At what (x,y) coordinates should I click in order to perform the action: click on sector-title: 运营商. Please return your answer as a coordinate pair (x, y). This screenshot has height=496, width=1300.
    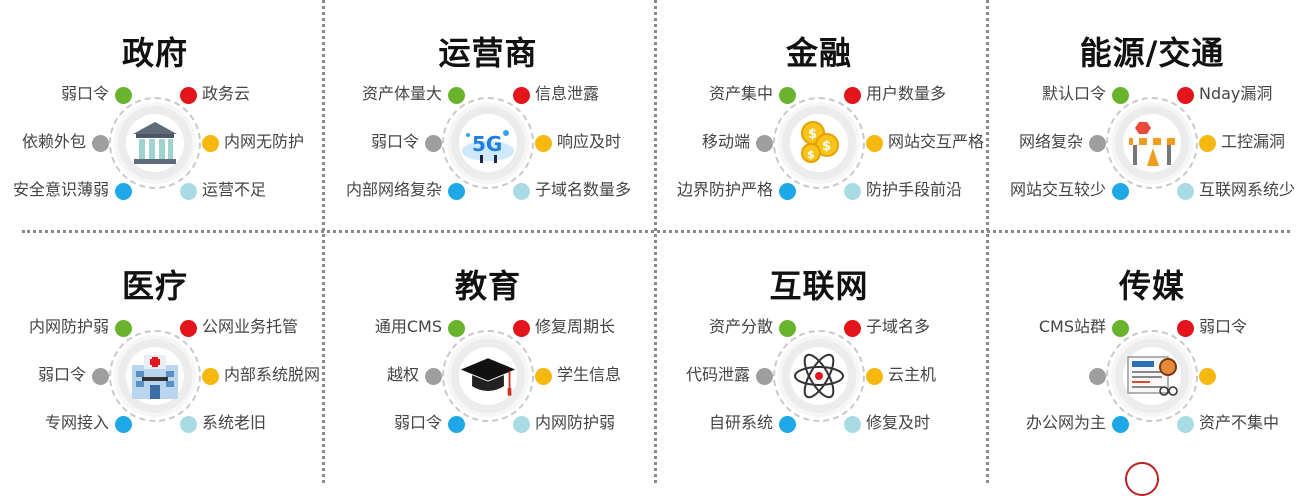
    Looking at the image, I should click on (488, 53).